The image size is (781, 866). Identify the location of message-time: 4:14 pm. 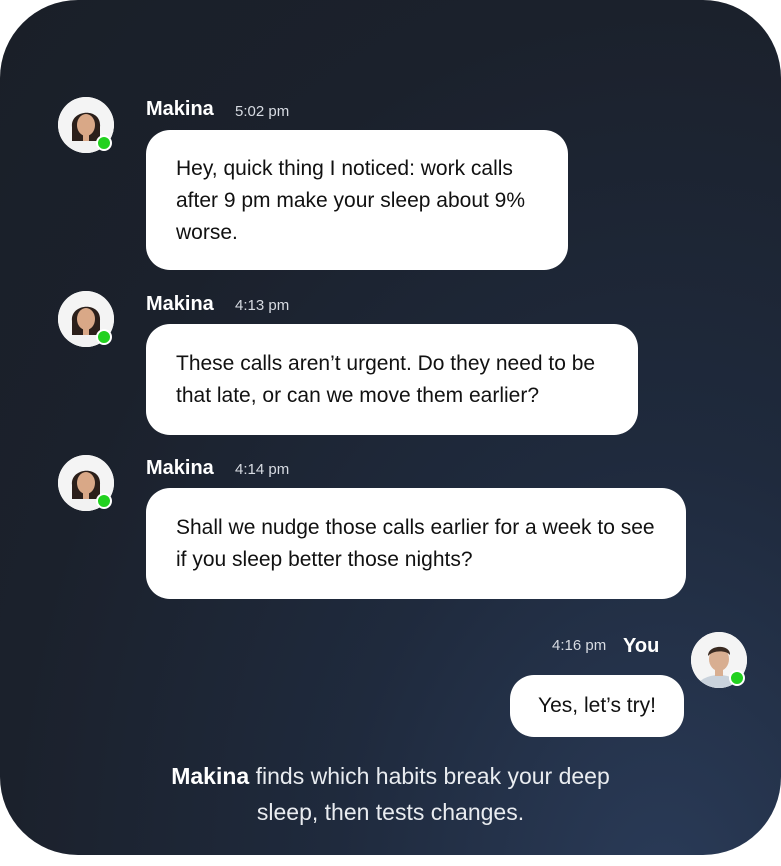
(262, 469).